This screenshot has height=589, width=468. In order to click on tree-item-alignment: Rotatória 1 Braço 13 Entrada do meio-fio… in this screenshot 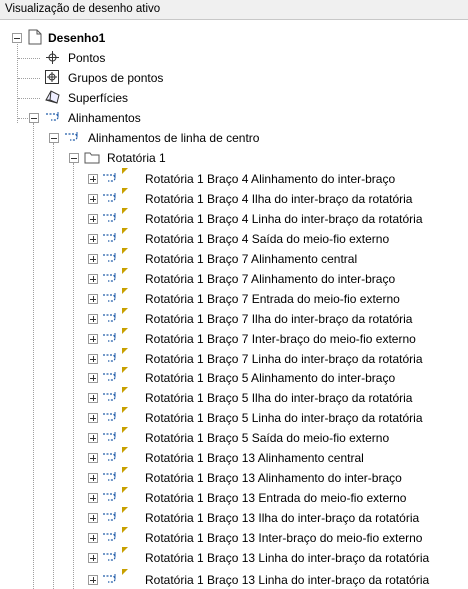, I will do `click(230, 497)`.